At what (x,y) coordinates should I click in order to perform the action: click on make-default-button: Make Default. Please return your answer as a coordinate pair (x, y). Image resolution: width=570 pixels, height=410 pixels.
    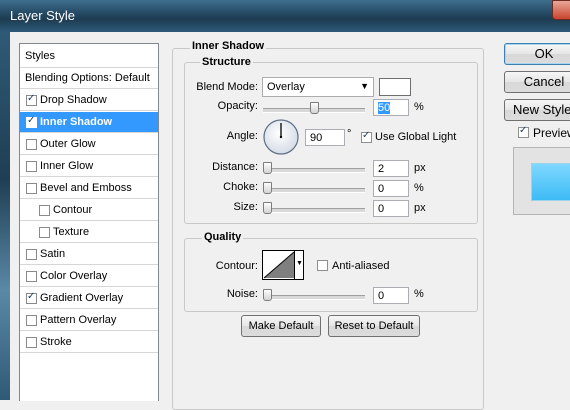
    Looking at the image, I should click on (281, 326).